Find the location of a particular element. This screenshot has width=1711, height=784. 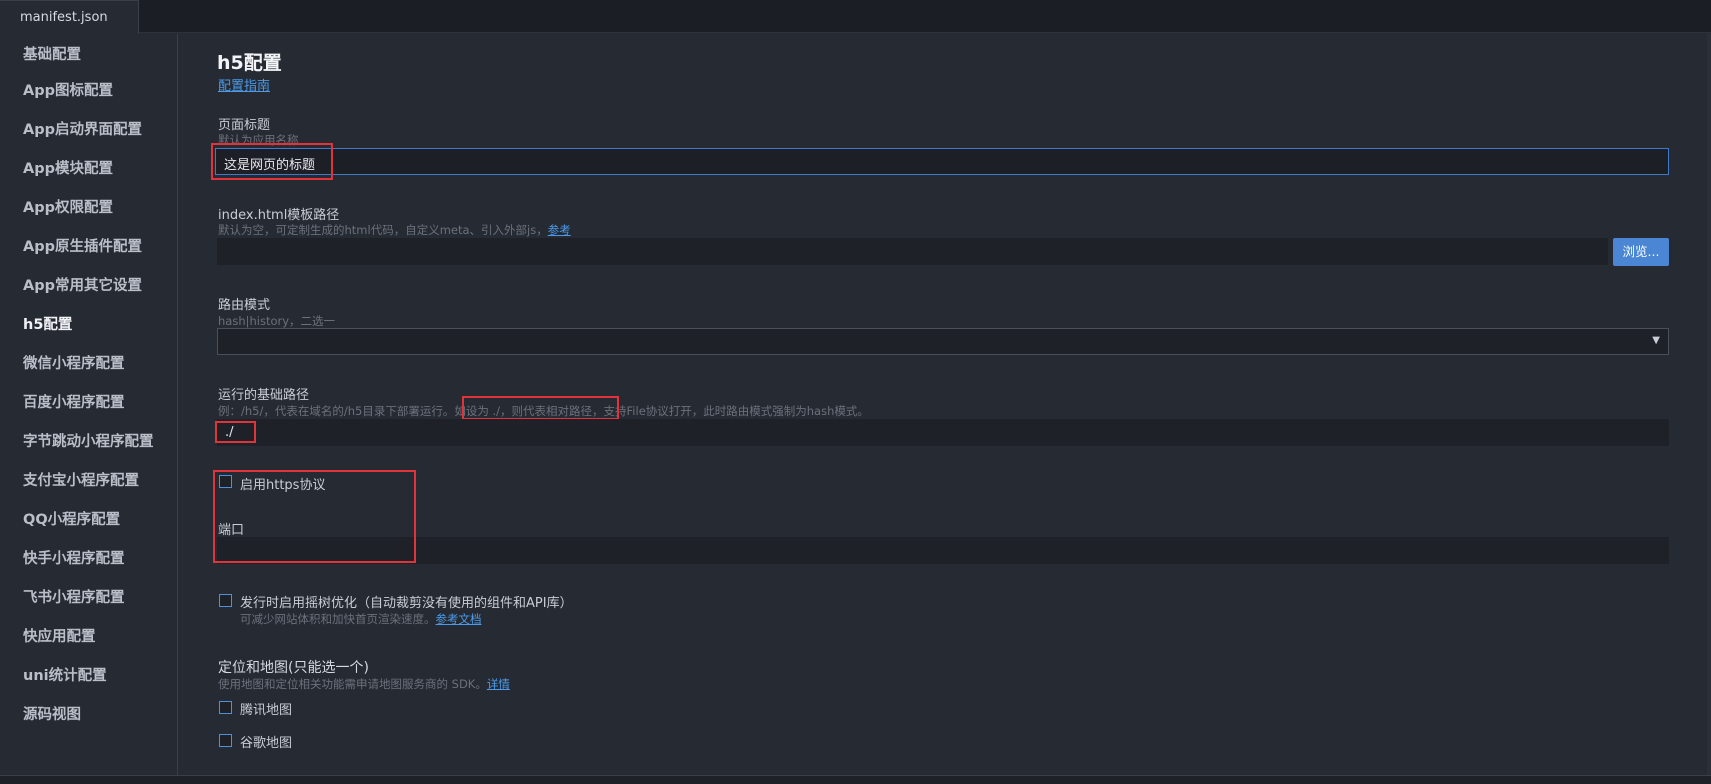

highlight-box-relative-path is located at coordinates (540, 408).